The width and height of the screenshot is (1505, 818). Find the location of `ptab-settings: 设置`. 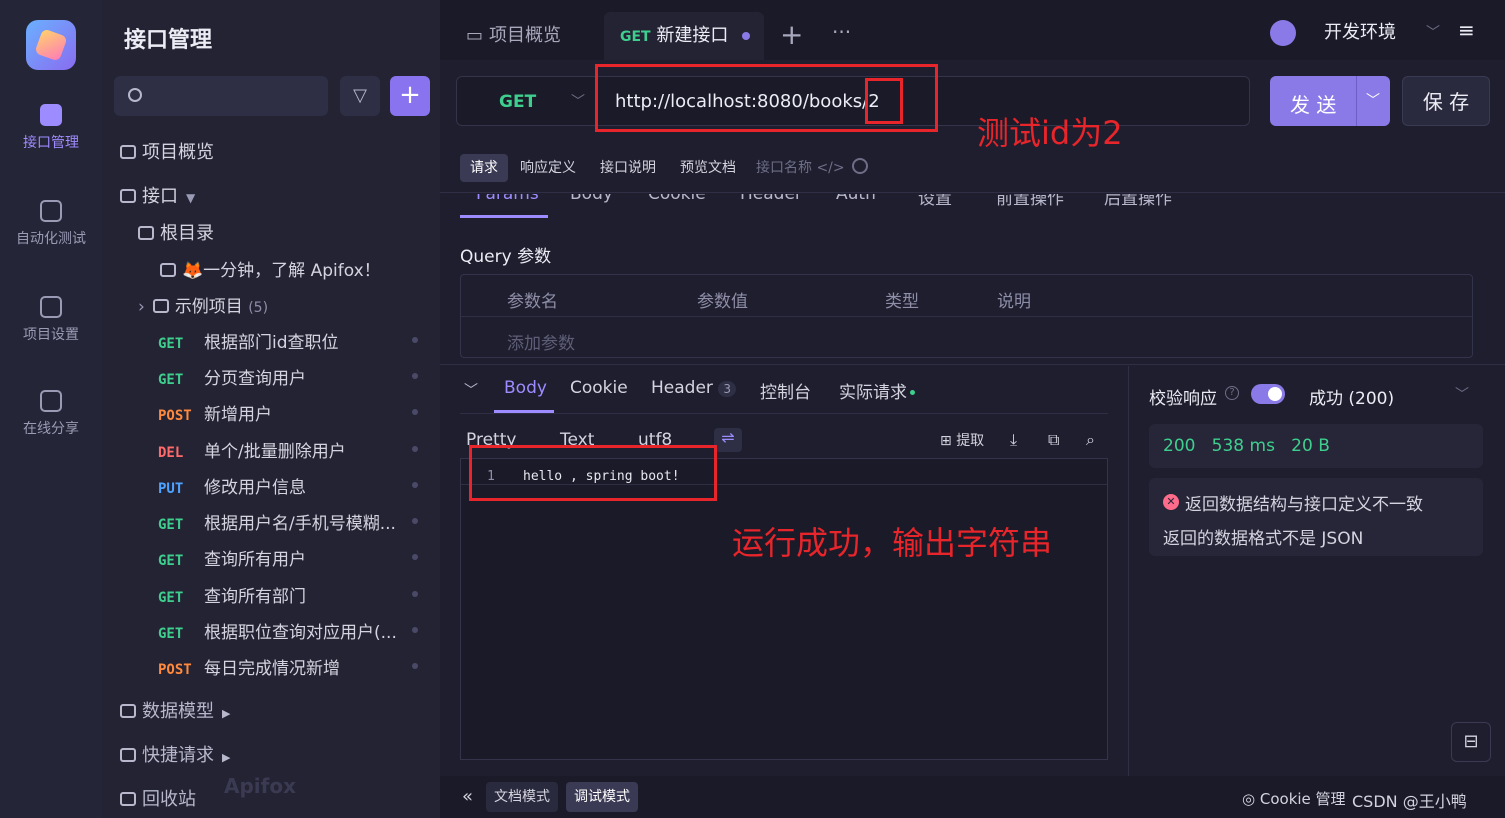

ptab-settings: 设置 is located at coordinates (935, 201).